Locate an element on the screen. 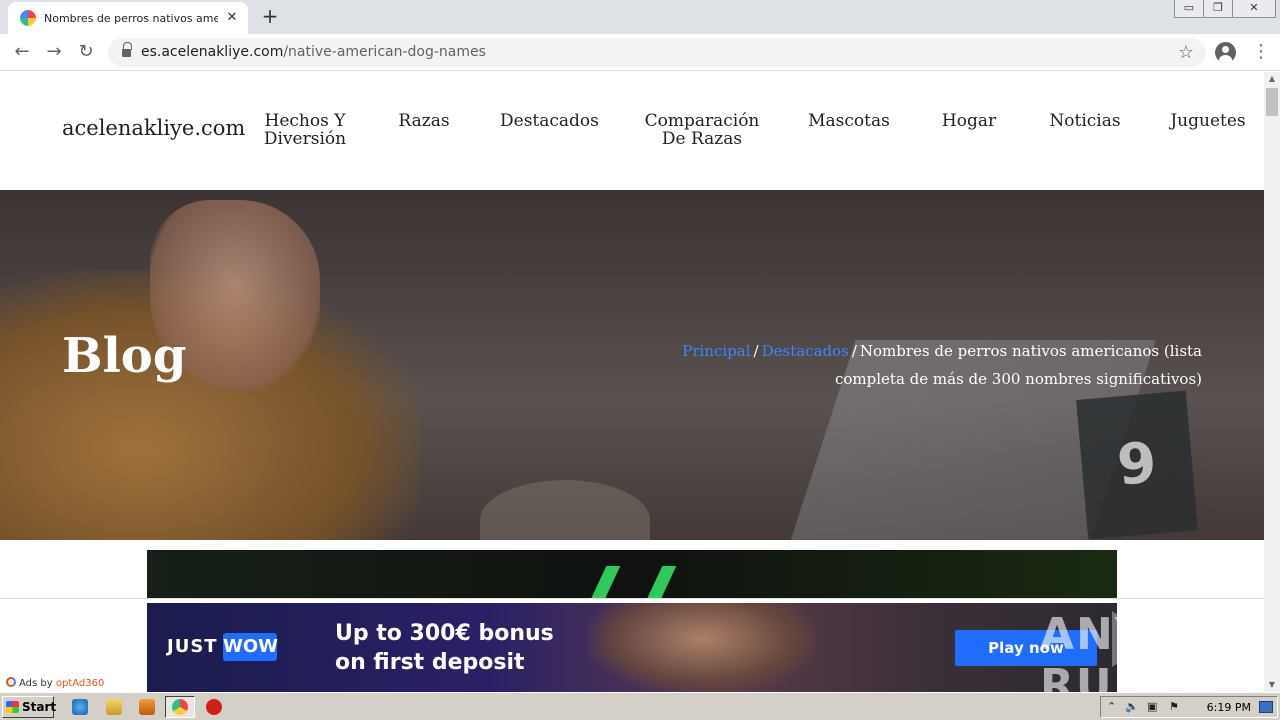 The image size is (1280, 720). system-tray: ⌃ 🔈 ▣ ⚑ 6:19 PM is located at coordinates (1189, 707).